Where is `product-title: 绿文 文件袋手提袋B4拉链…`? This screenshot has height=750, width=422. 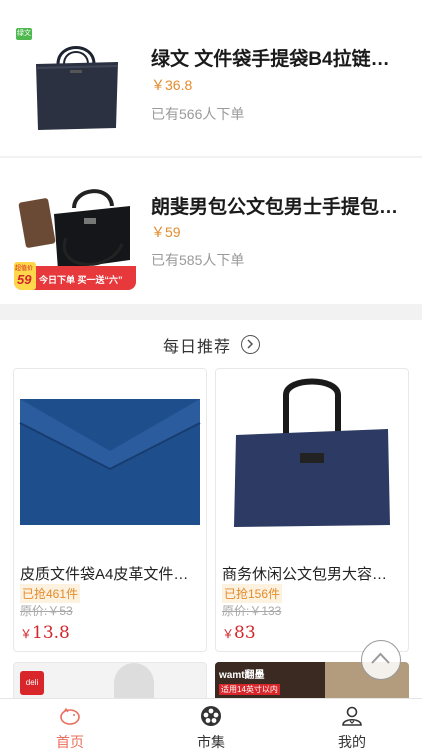
product-title: 绿文 文件袋手提袋B4拉链… is located at coordinates (279, 57).